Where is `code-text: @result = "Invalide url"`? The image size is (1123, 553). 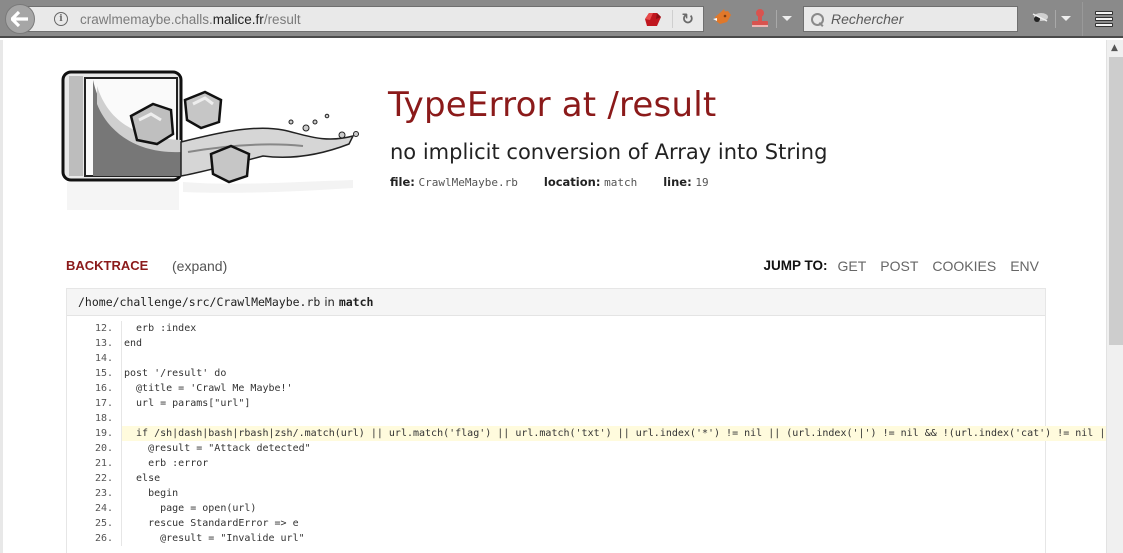
code-text: @result = "Invalide url" is located at coordinates (214, 538).